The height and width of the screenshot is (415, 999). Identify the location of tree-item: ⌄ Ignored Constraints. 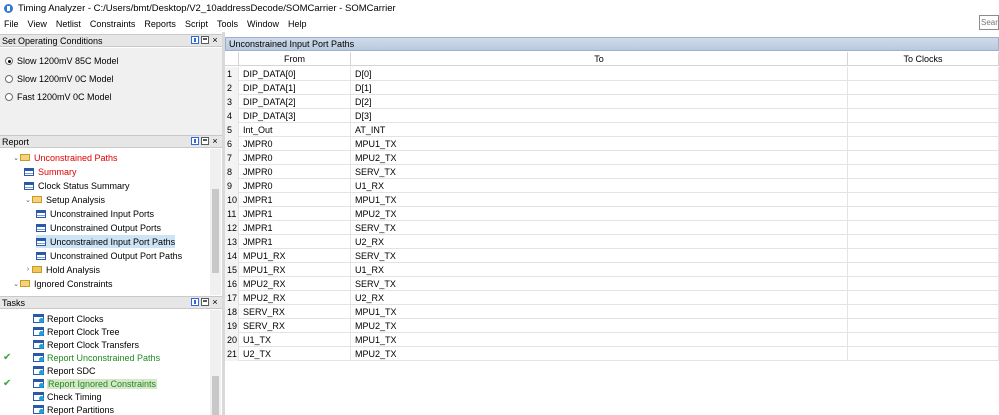
(62, 283).